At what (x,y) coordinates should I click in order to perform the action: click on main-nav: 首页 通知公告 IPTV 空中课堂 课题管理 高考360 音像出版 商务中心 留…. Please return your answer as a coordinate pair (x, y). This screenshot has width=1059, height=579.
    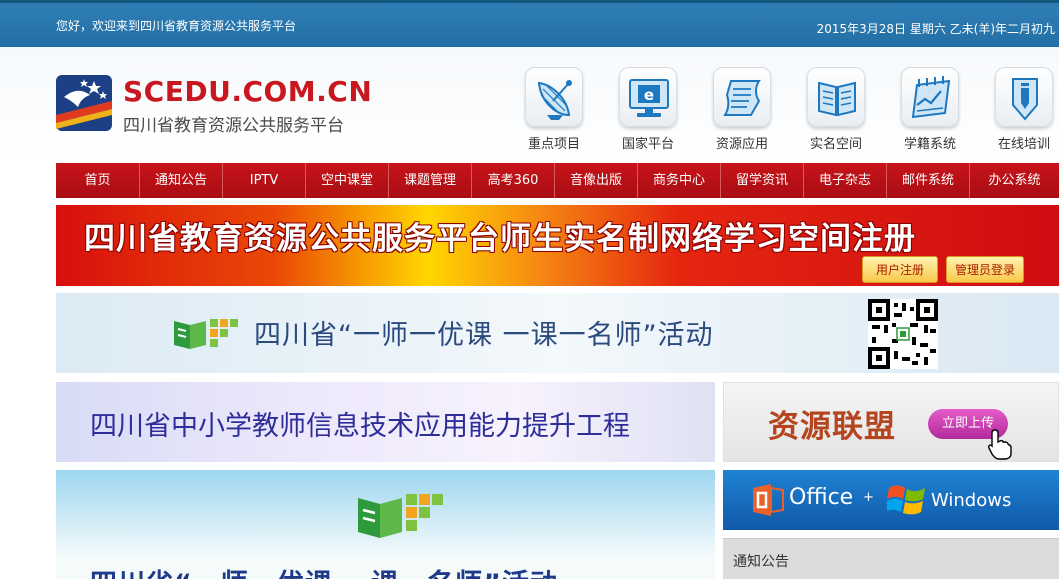
    Looking at the image, I should click on (557, 180).